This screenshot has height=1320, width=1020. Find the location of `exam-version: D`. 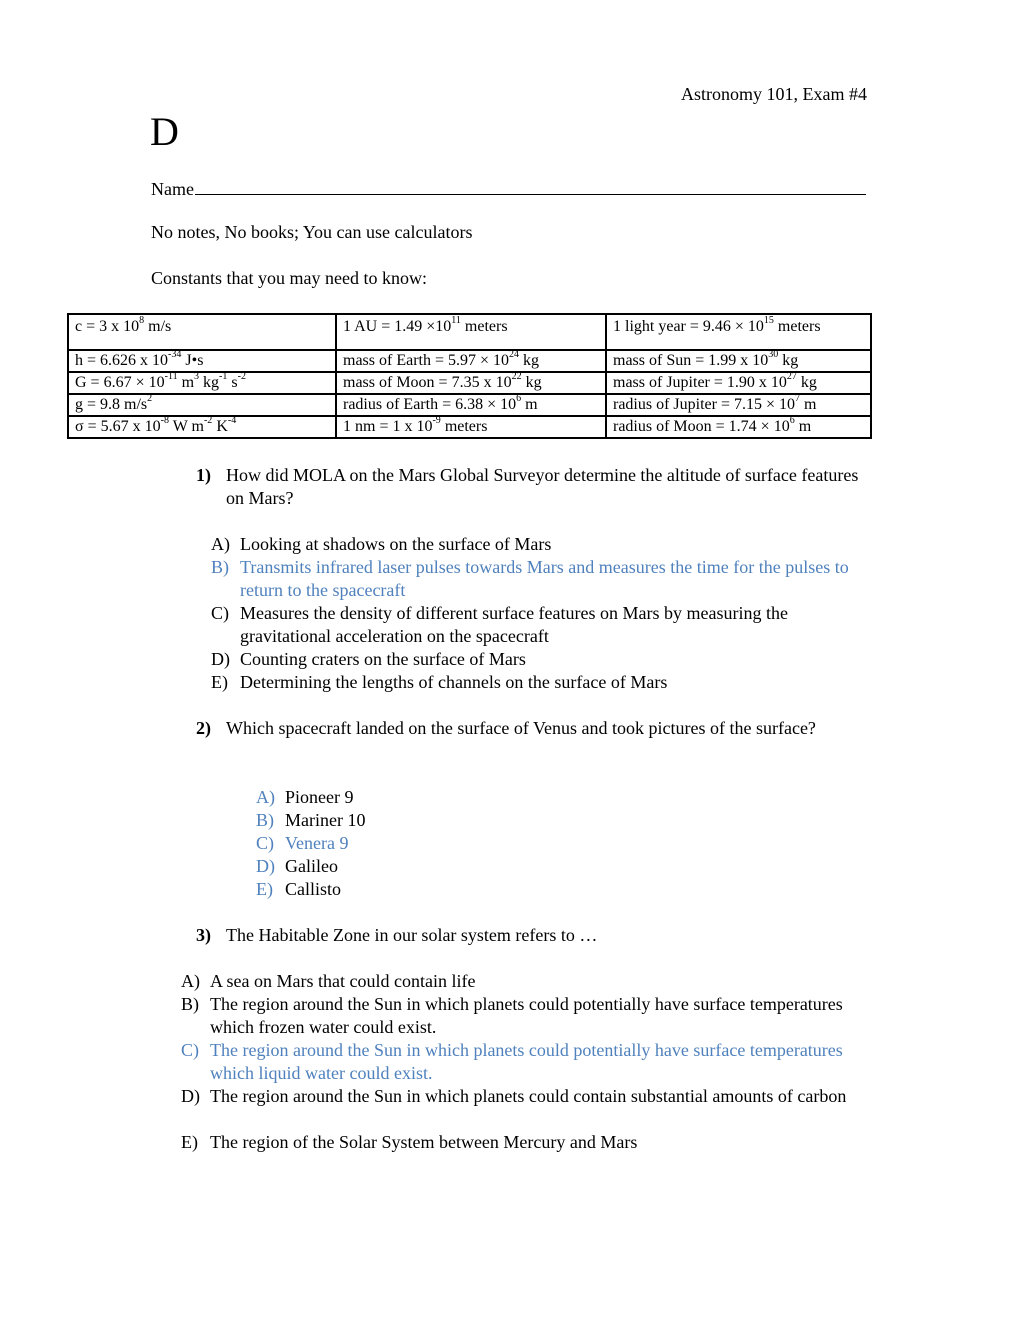

exam-version: D is located at coordinates (164, 131).